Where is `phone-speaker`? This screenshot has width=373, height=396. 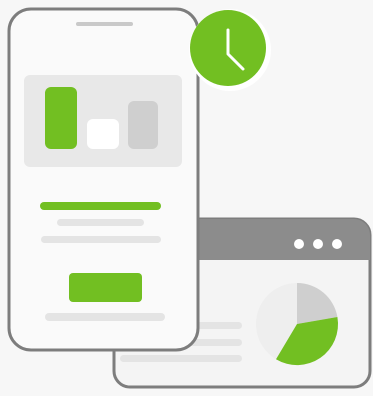 phone-speaker is located at coordinates (104, 24).